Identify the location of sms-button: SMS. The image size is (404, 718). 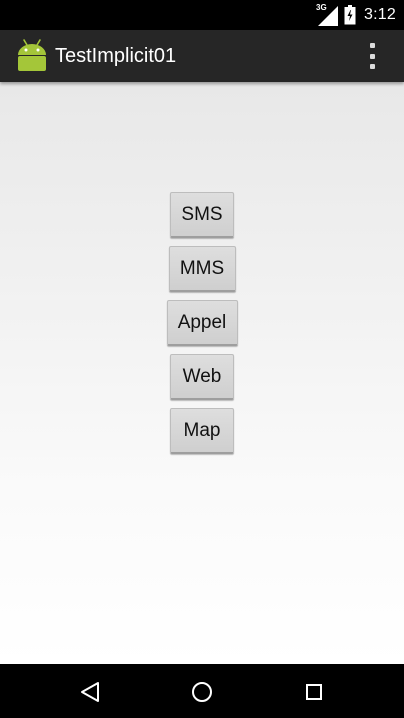
(202, 215).